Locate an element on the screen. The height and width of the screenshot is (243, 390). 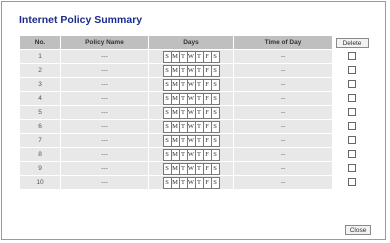
col-header-time-of-day: Time of Day is located at coordinates (283, 42).